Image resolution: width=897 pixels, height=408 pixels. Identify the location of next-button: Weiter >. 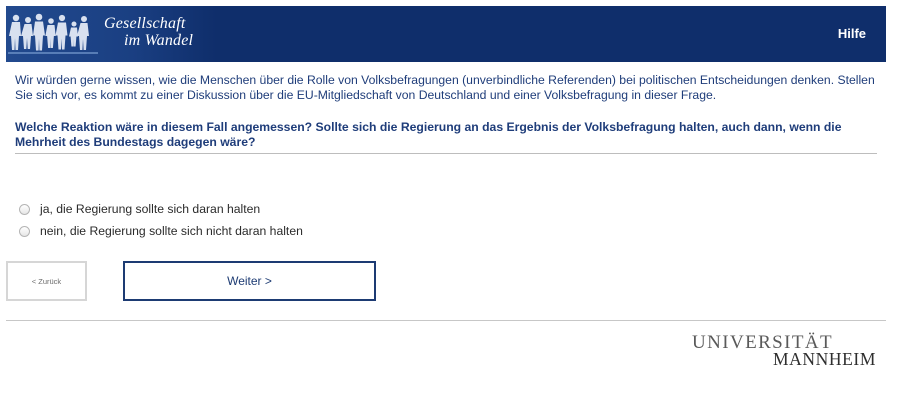
(249, 281).